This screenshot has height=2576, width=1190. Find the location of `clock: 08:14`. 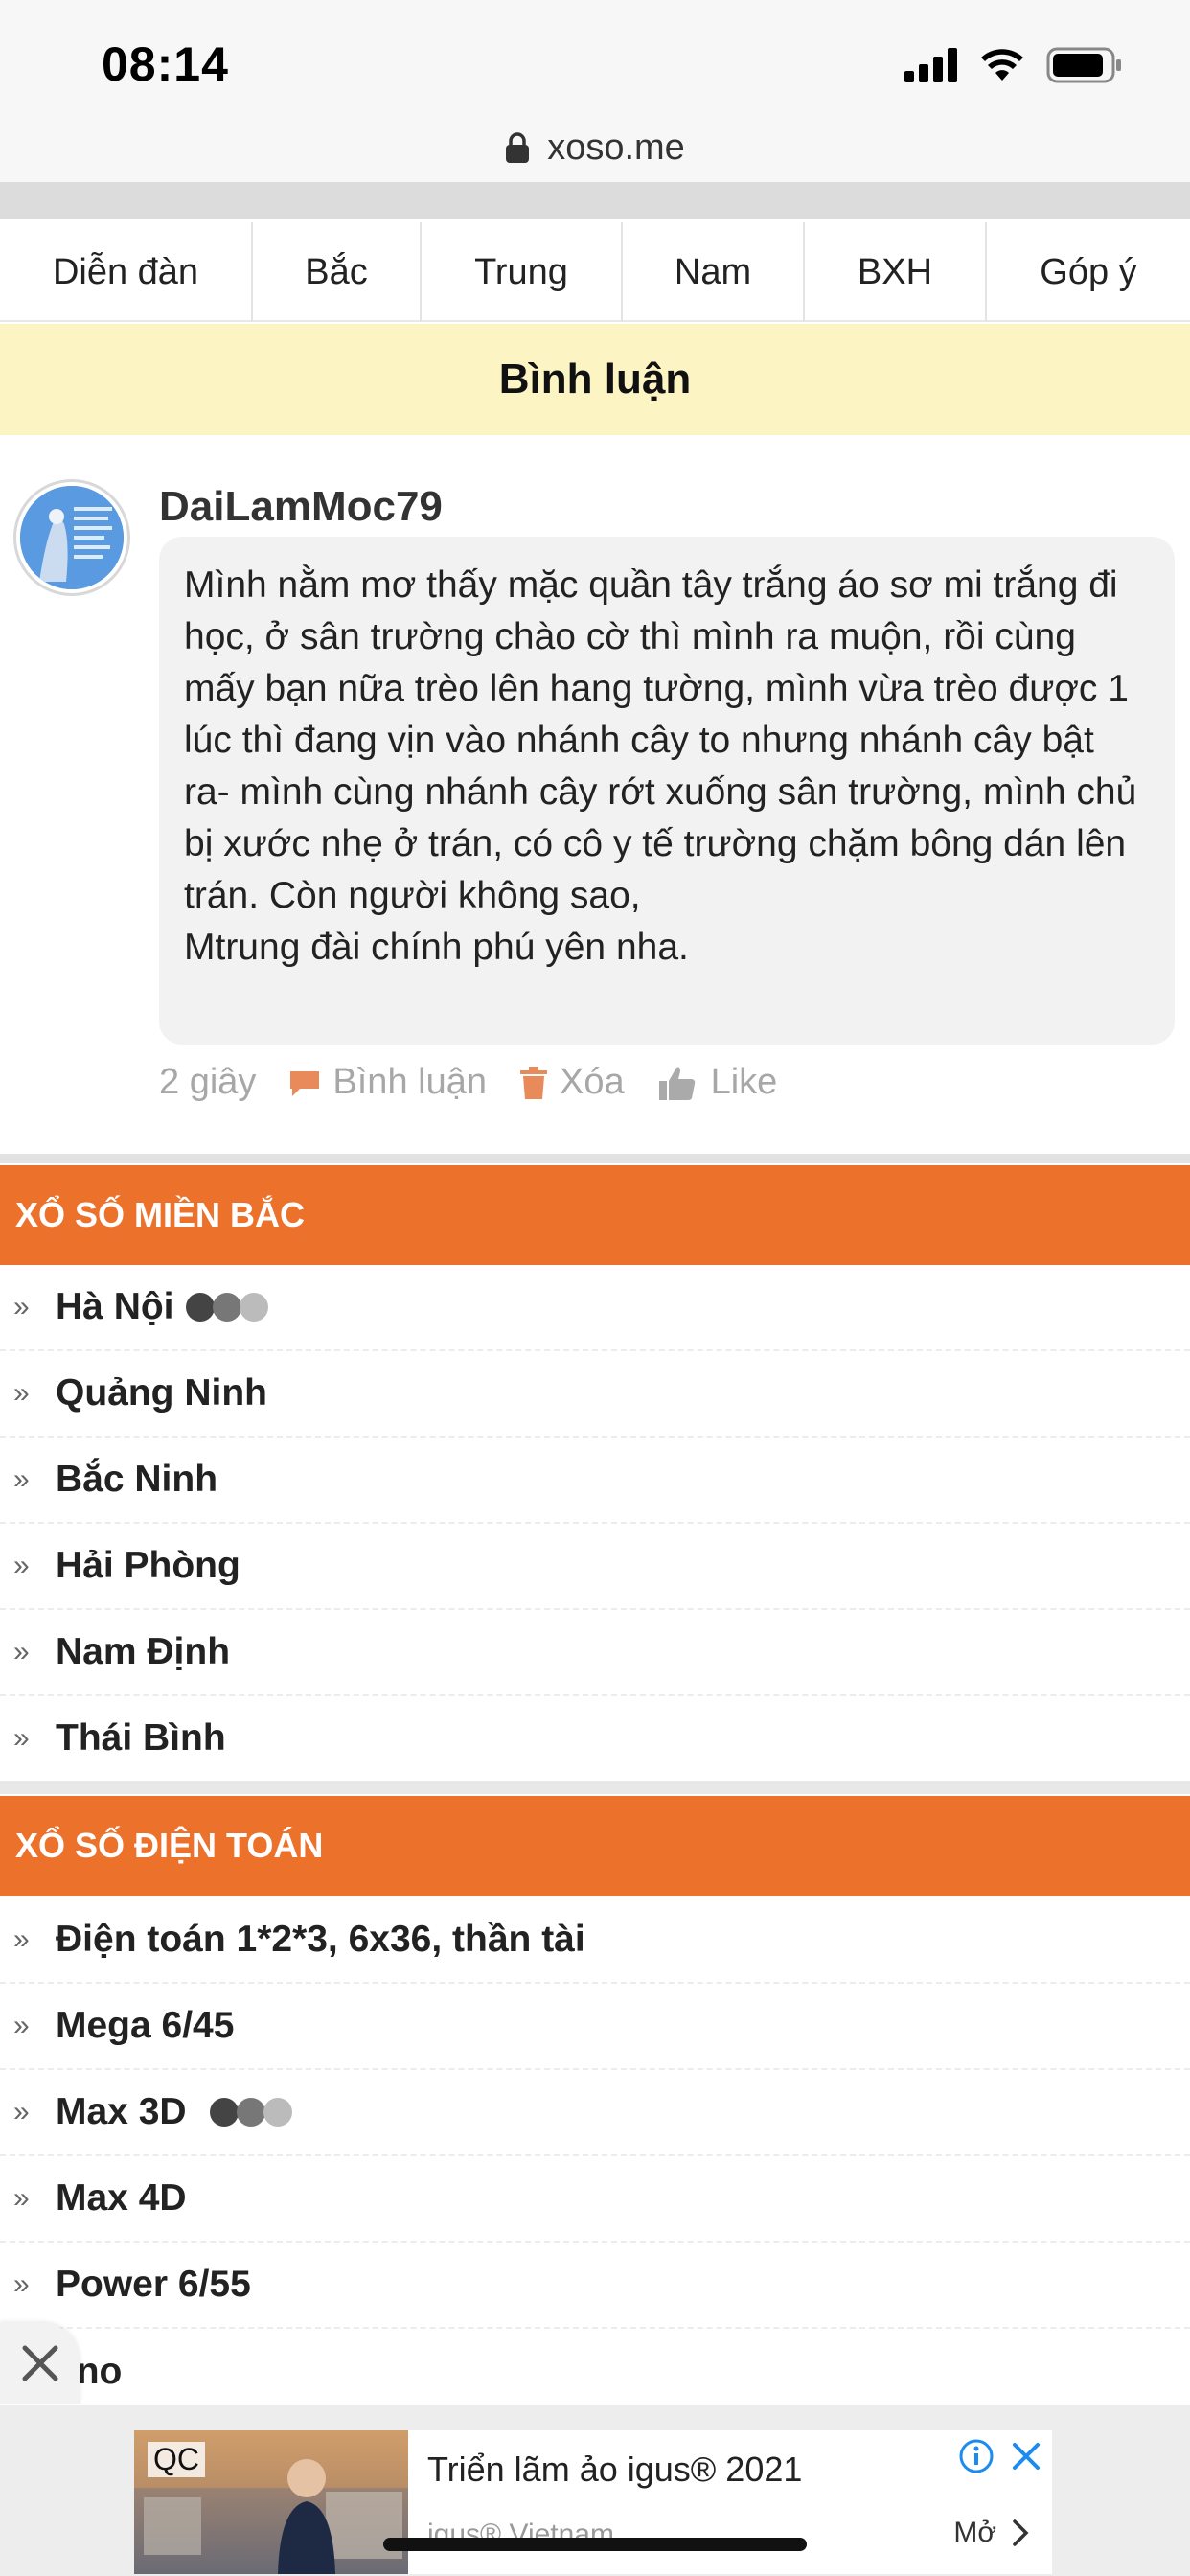

clock: 08:14 is located at coordinates (166, 64).